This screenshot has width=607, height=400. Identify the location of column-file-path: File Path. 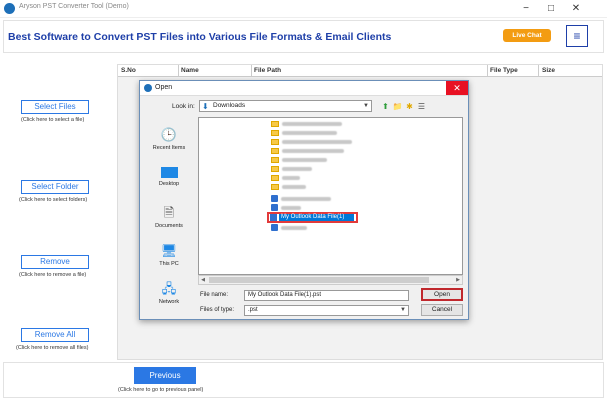
(267, 70).